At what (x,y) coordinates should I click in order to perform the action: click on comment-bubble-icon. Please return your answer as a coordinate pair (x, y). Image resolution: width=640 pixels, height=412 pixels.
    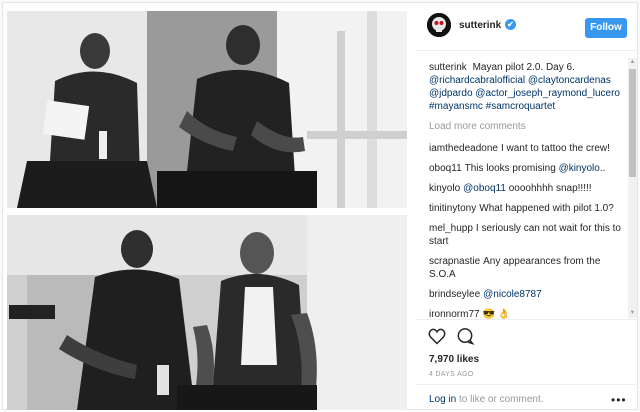
    Looking at the image, I should click on (465, 336).